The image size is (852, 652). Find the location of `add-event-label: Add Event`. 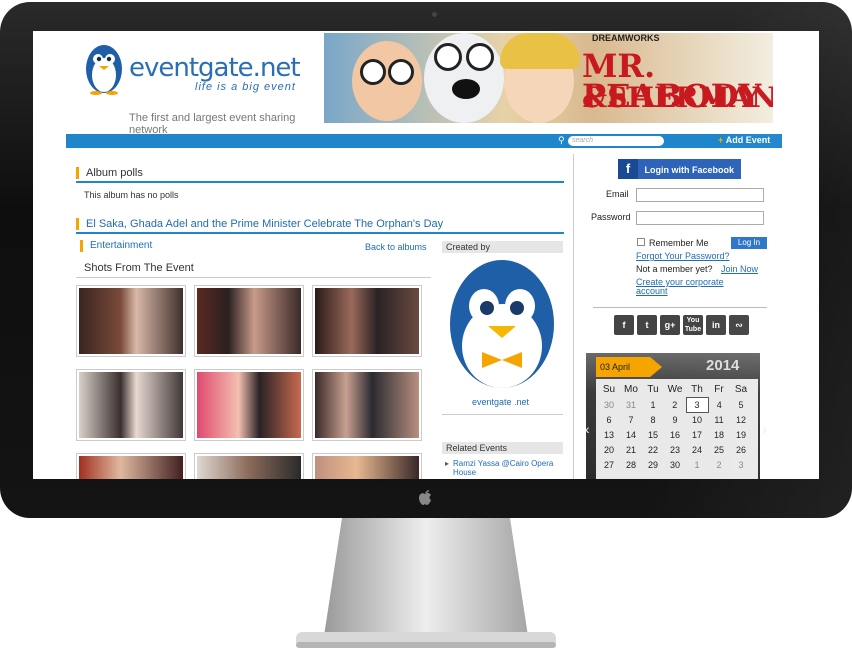

add-event-label: Add Event is located at coordinates (748, 140).